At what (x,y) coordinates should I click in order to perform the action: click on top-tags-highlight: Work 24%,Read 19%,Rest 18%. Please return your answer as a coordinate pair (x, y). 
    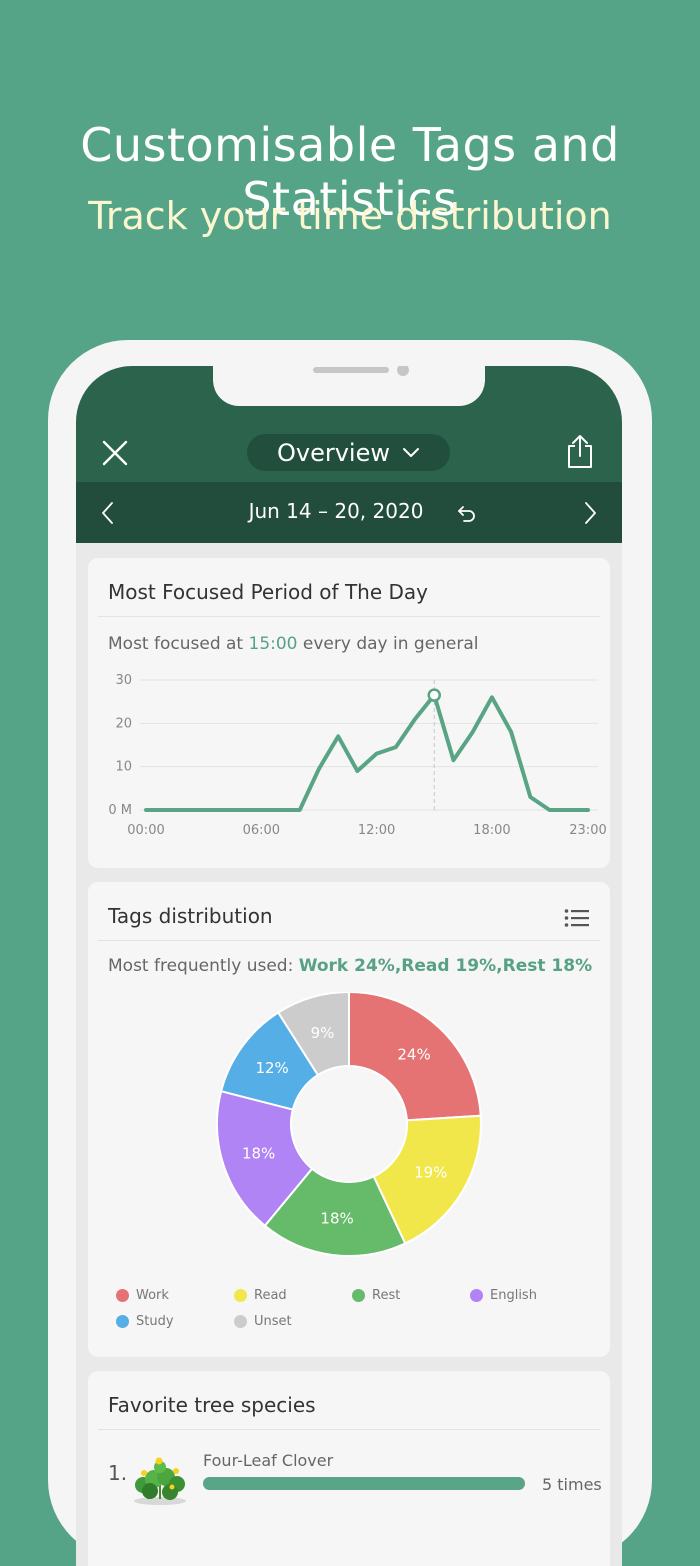
    Looking at the image, I should click on (445, 966).